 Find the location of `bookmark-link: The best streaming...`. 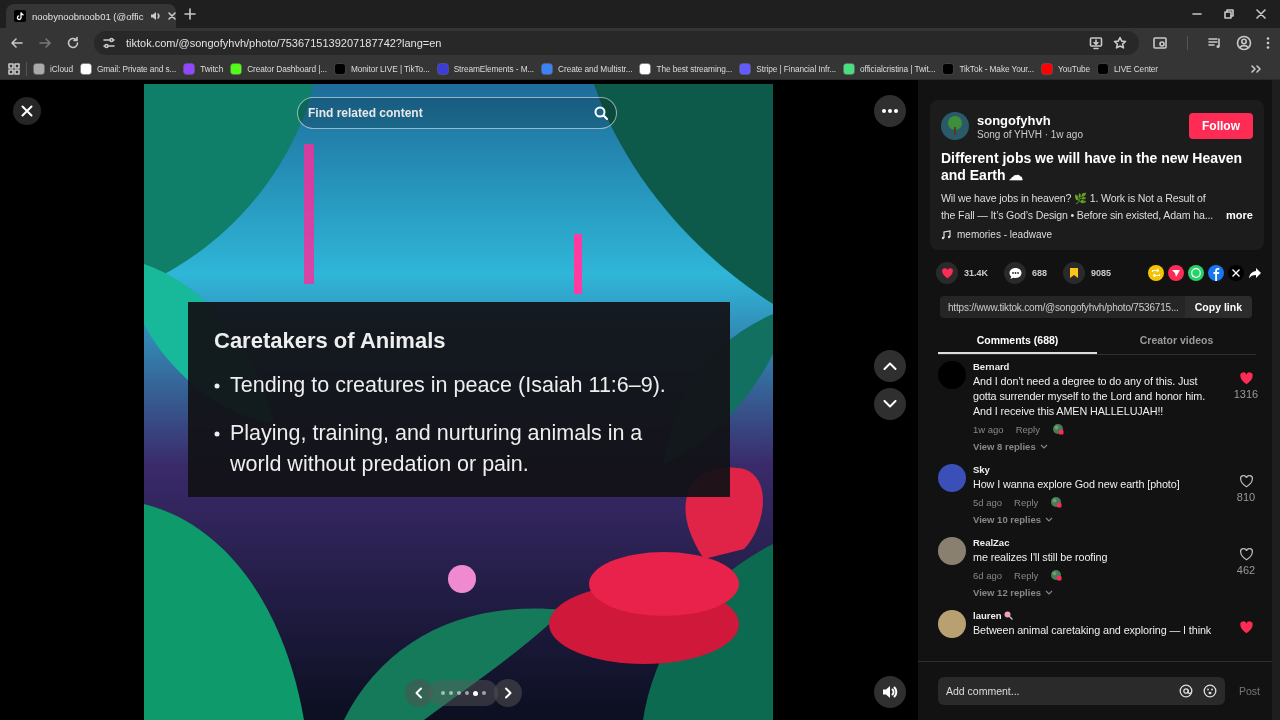

bookmark-link: The best streaming... is located at coordinates (694, 68).